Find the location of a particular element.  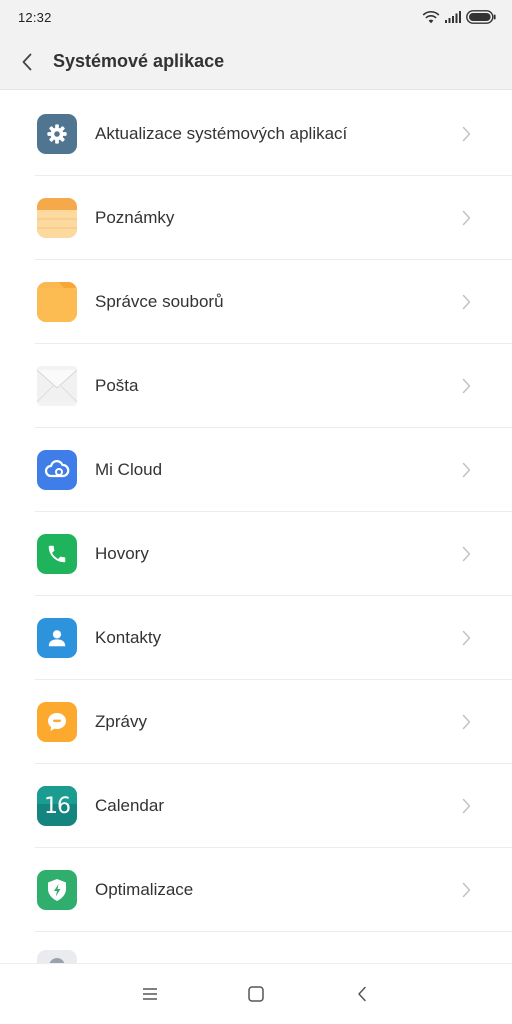

envelope-icon is located at coordinates (57, 386).